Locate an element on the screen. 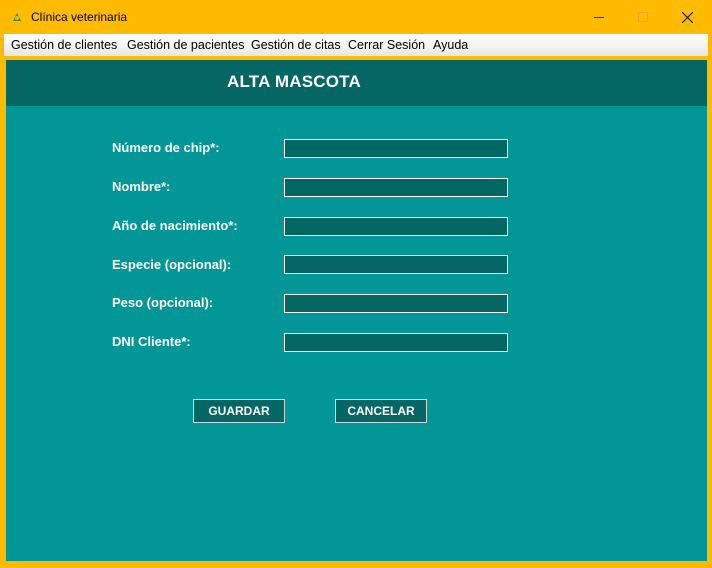  species-label: Especie (opcional): is located at coordinates (172, 264).